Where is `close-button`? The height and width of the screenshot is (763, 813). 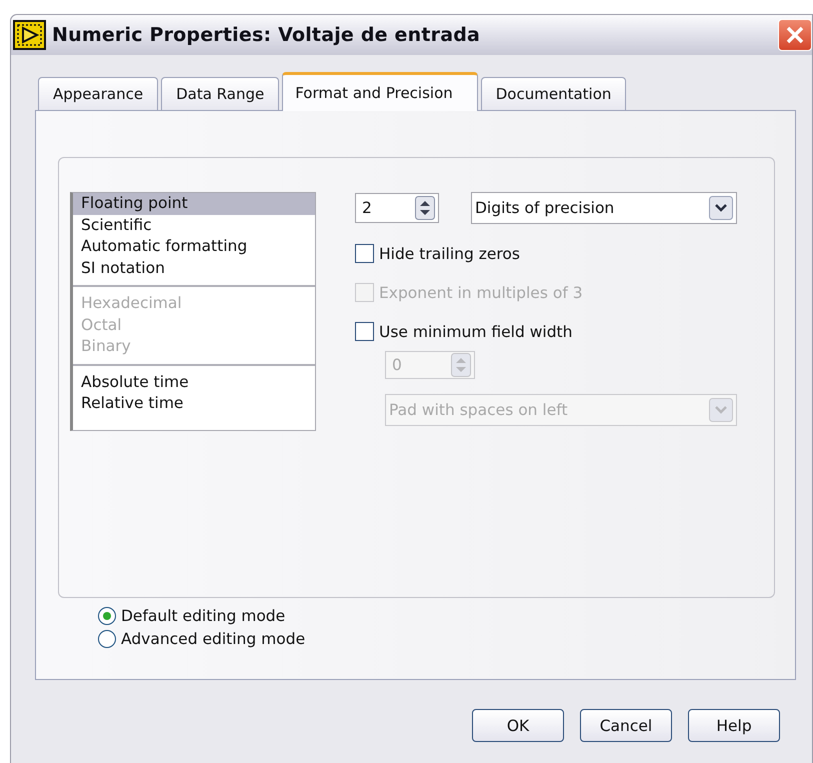 close-button is located at coordinates (795, 35).